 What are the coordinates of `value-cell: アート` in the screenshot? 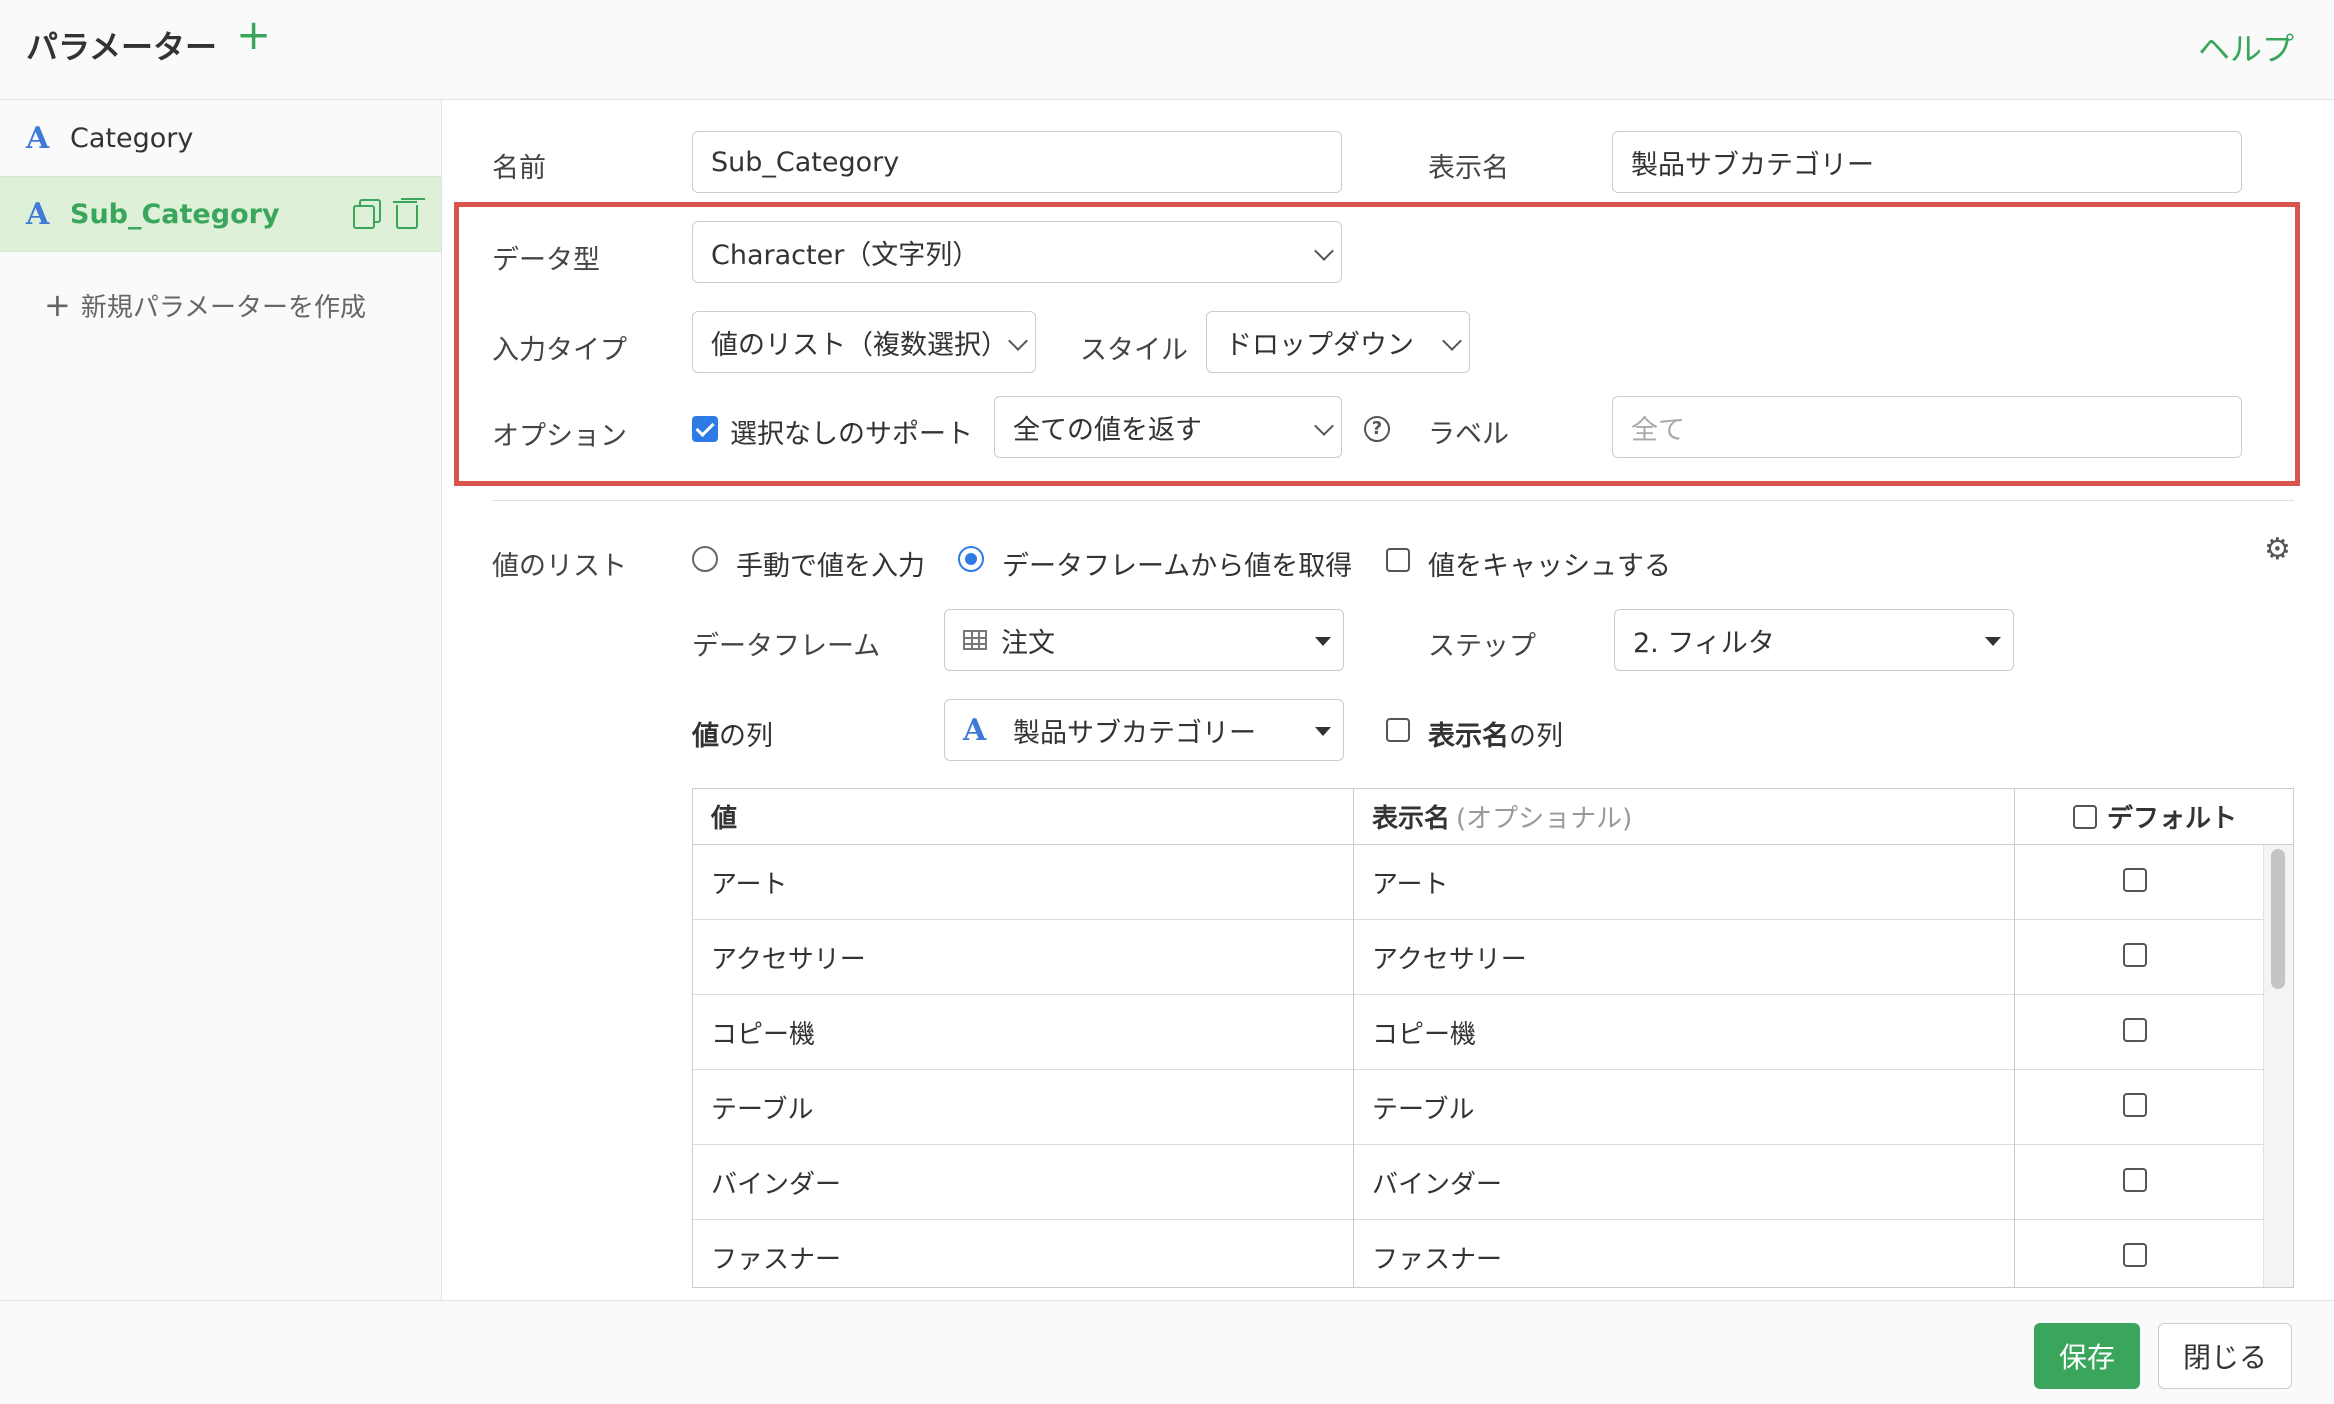 It's located at (740, 882).